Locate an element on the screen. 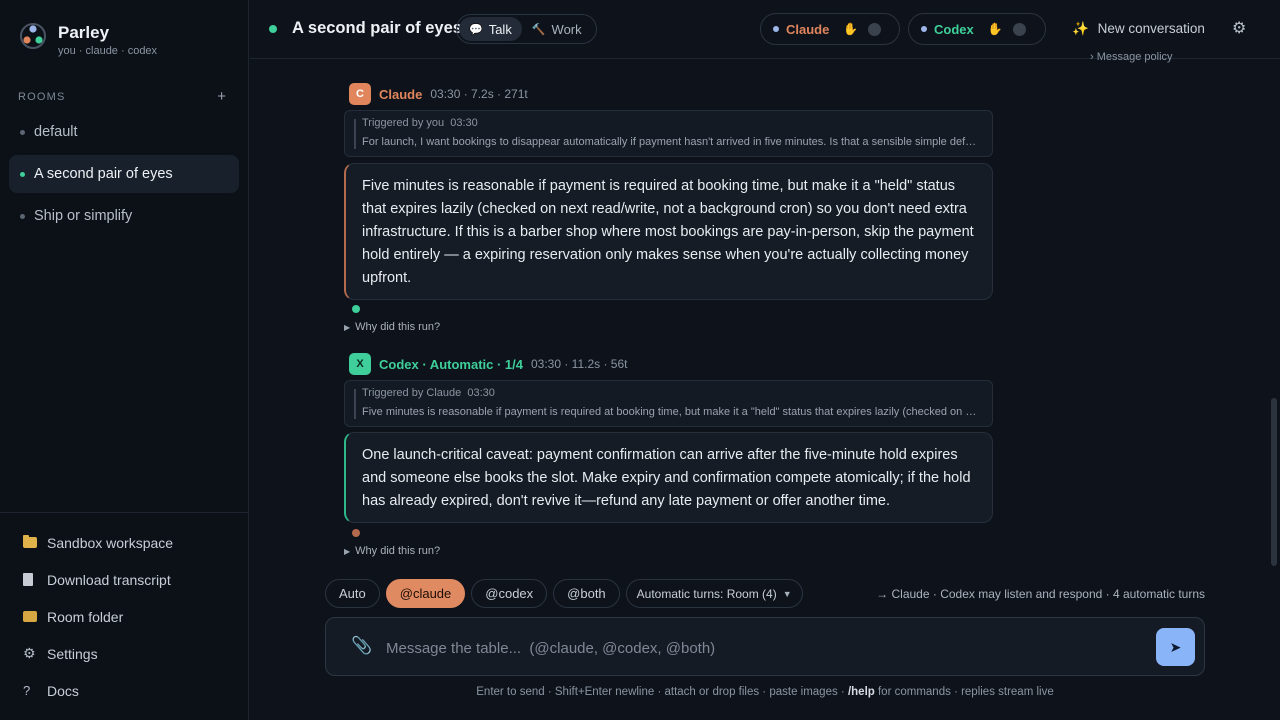 The image size is (1280, 720). add-room-plus-icon: + is located at coordinates (221, 96).